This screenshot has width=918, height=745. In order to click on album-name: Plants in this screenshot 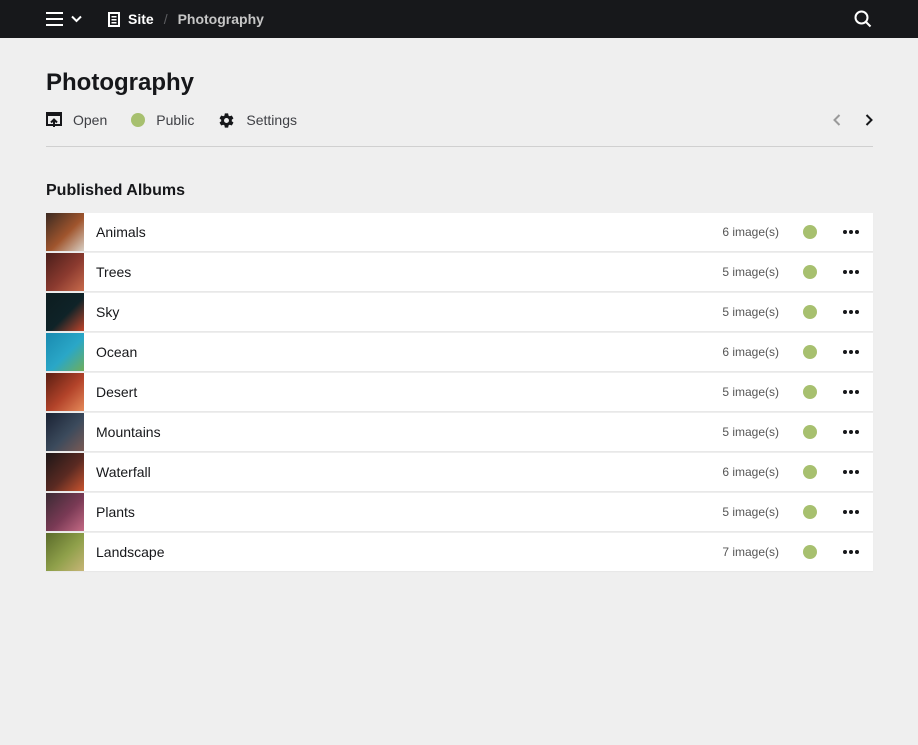, I will do `click(115, 512)`.